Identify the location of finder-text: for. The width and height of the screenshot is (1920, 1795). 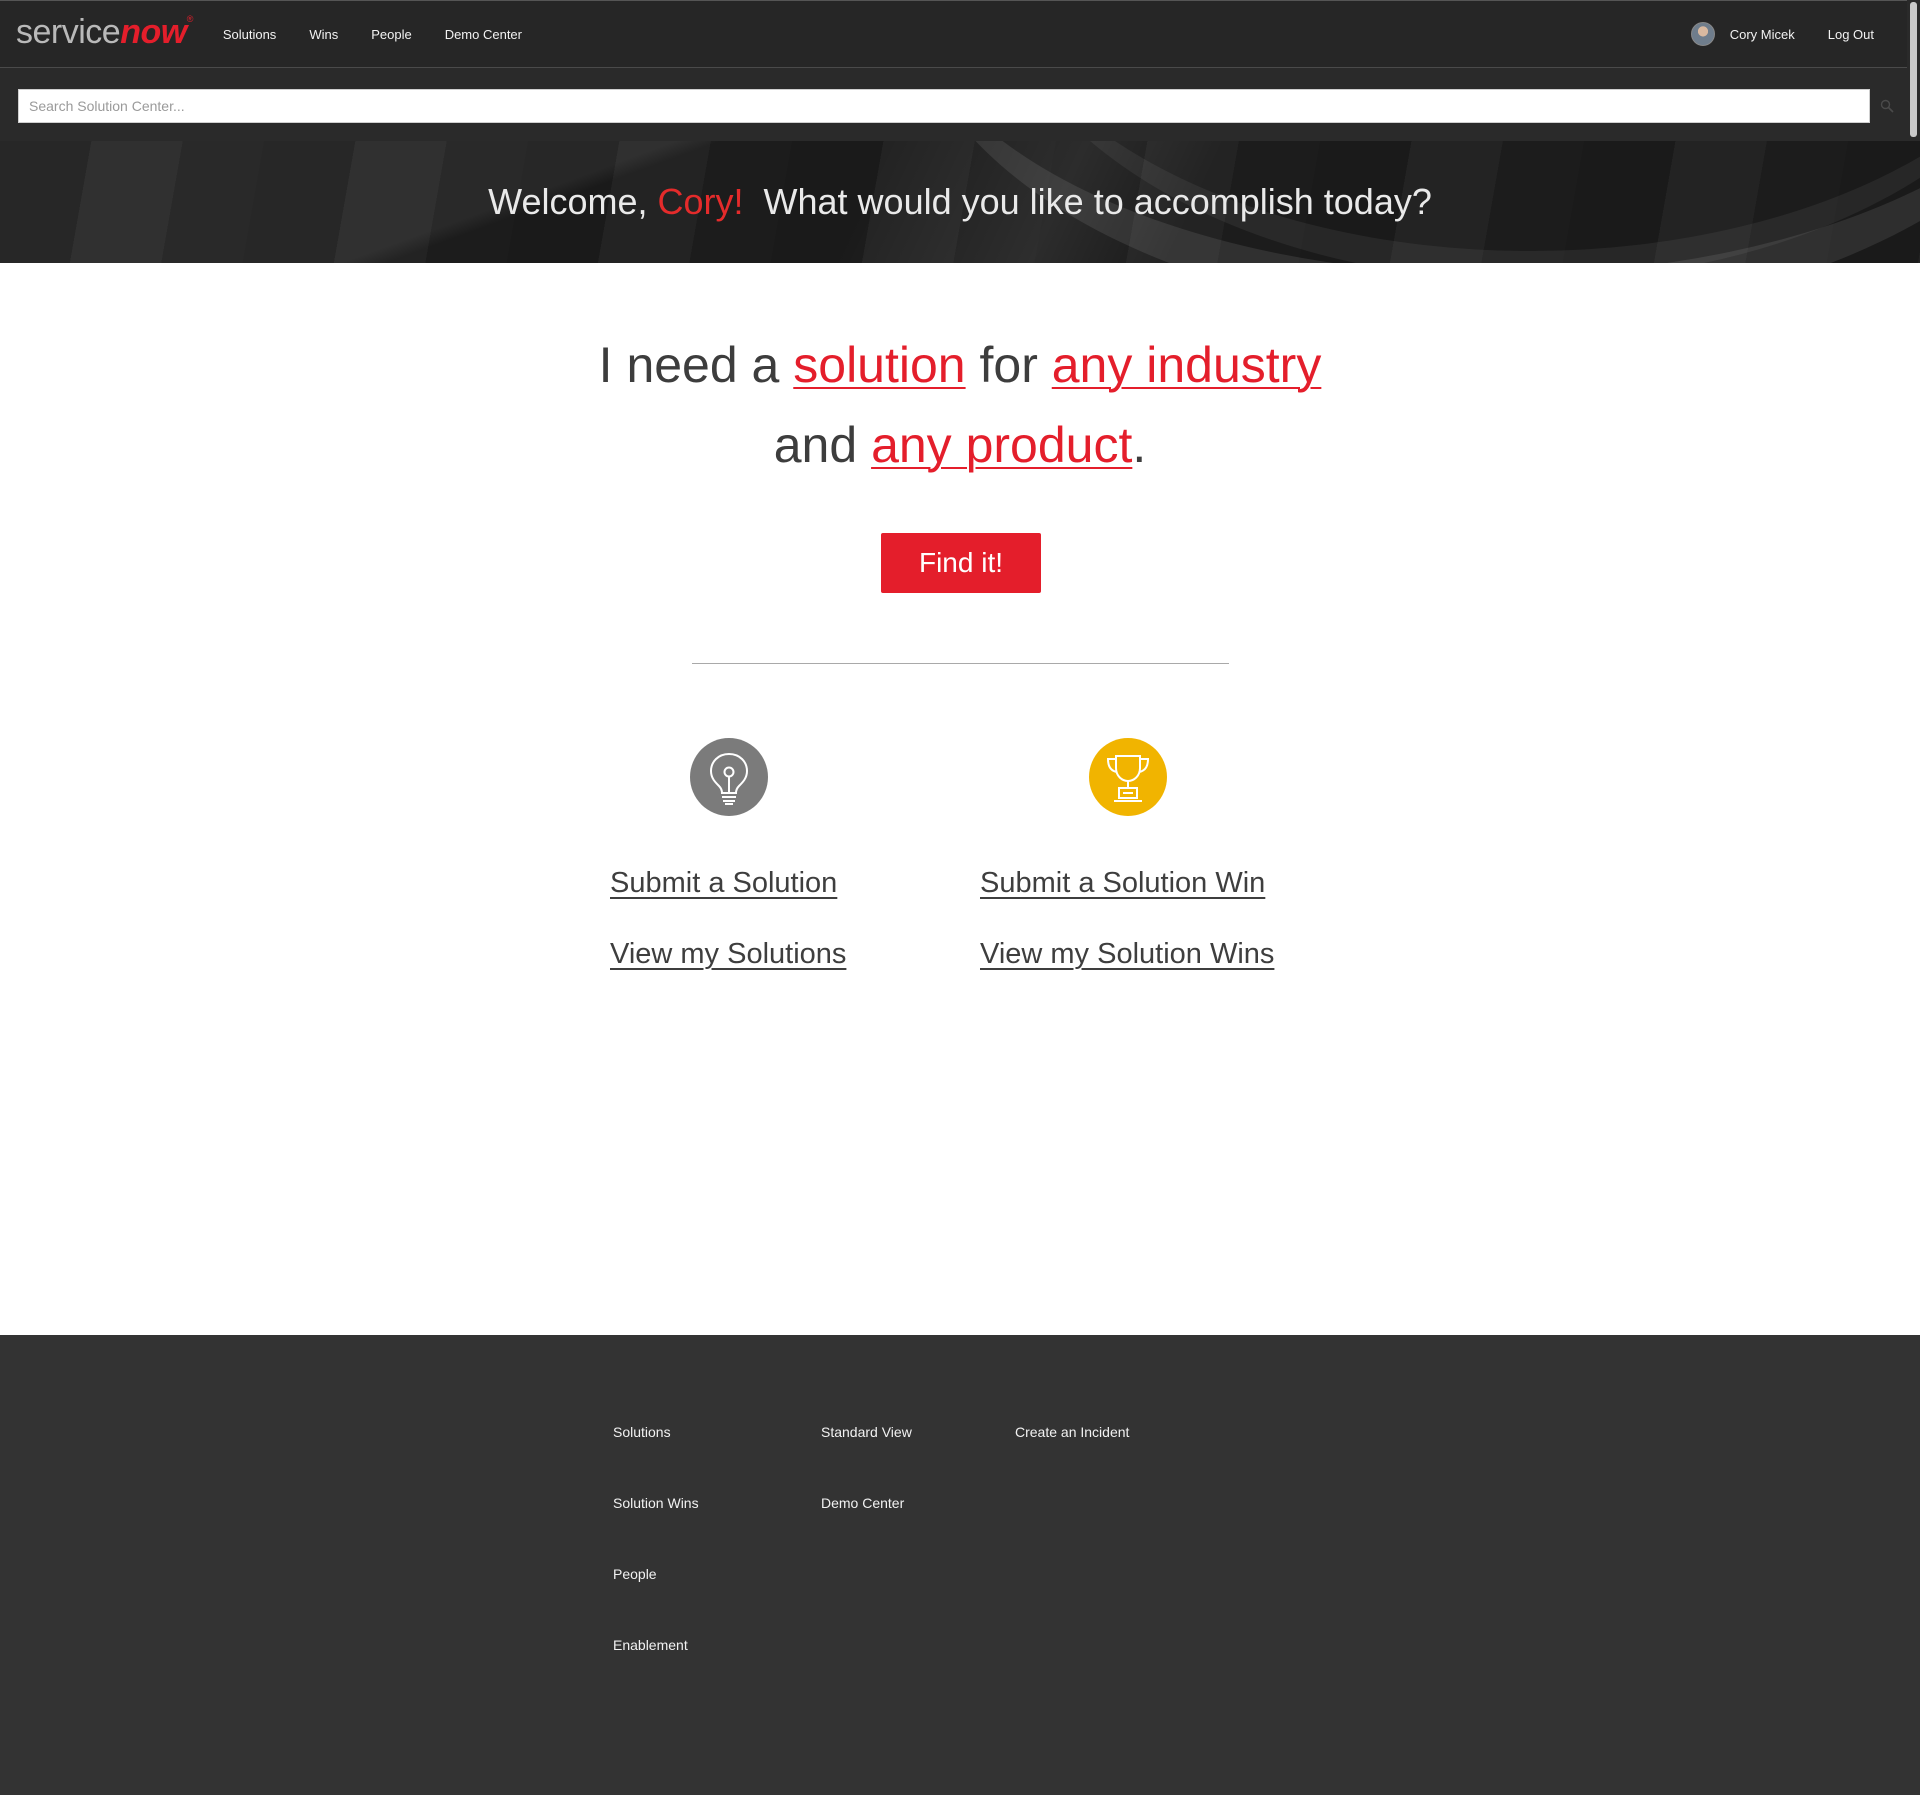
(1008, 365).